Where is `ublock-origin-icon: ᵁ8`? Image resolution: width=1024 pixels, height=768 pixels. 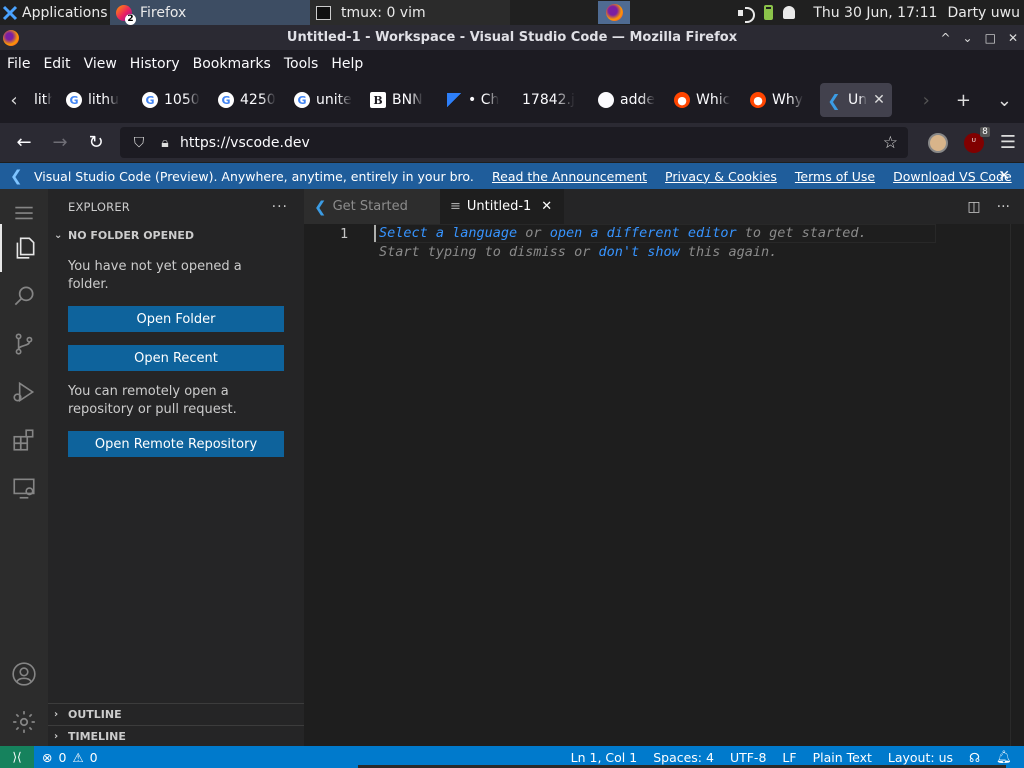
ublock-origin-icon: ᵁ8 is located at coordinates (976, 139).